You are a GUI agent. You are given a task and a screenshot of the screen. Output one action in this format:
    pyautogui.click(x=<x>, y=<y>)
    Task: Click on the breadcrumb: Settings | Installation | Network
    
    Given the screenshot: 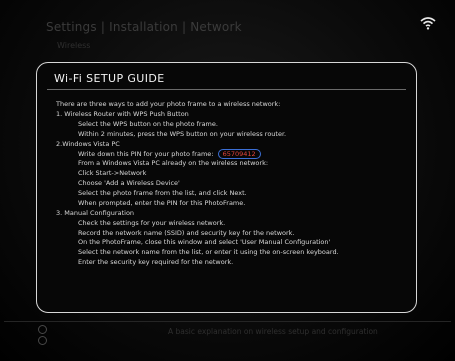 What is the action you would take?
    pyautogui.click(x=144, y=27)
    